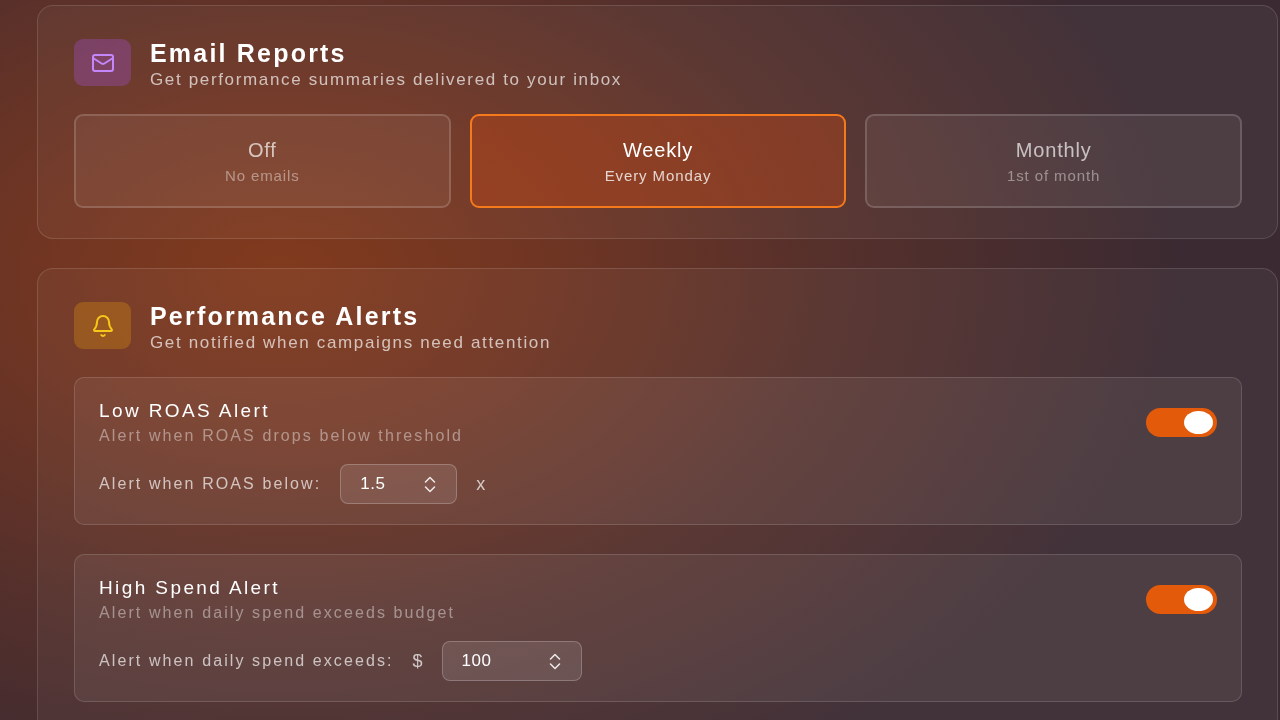 The height and width of the screenshot is (720, 1280). I want to click on number-field: 100, so click(511, 661).